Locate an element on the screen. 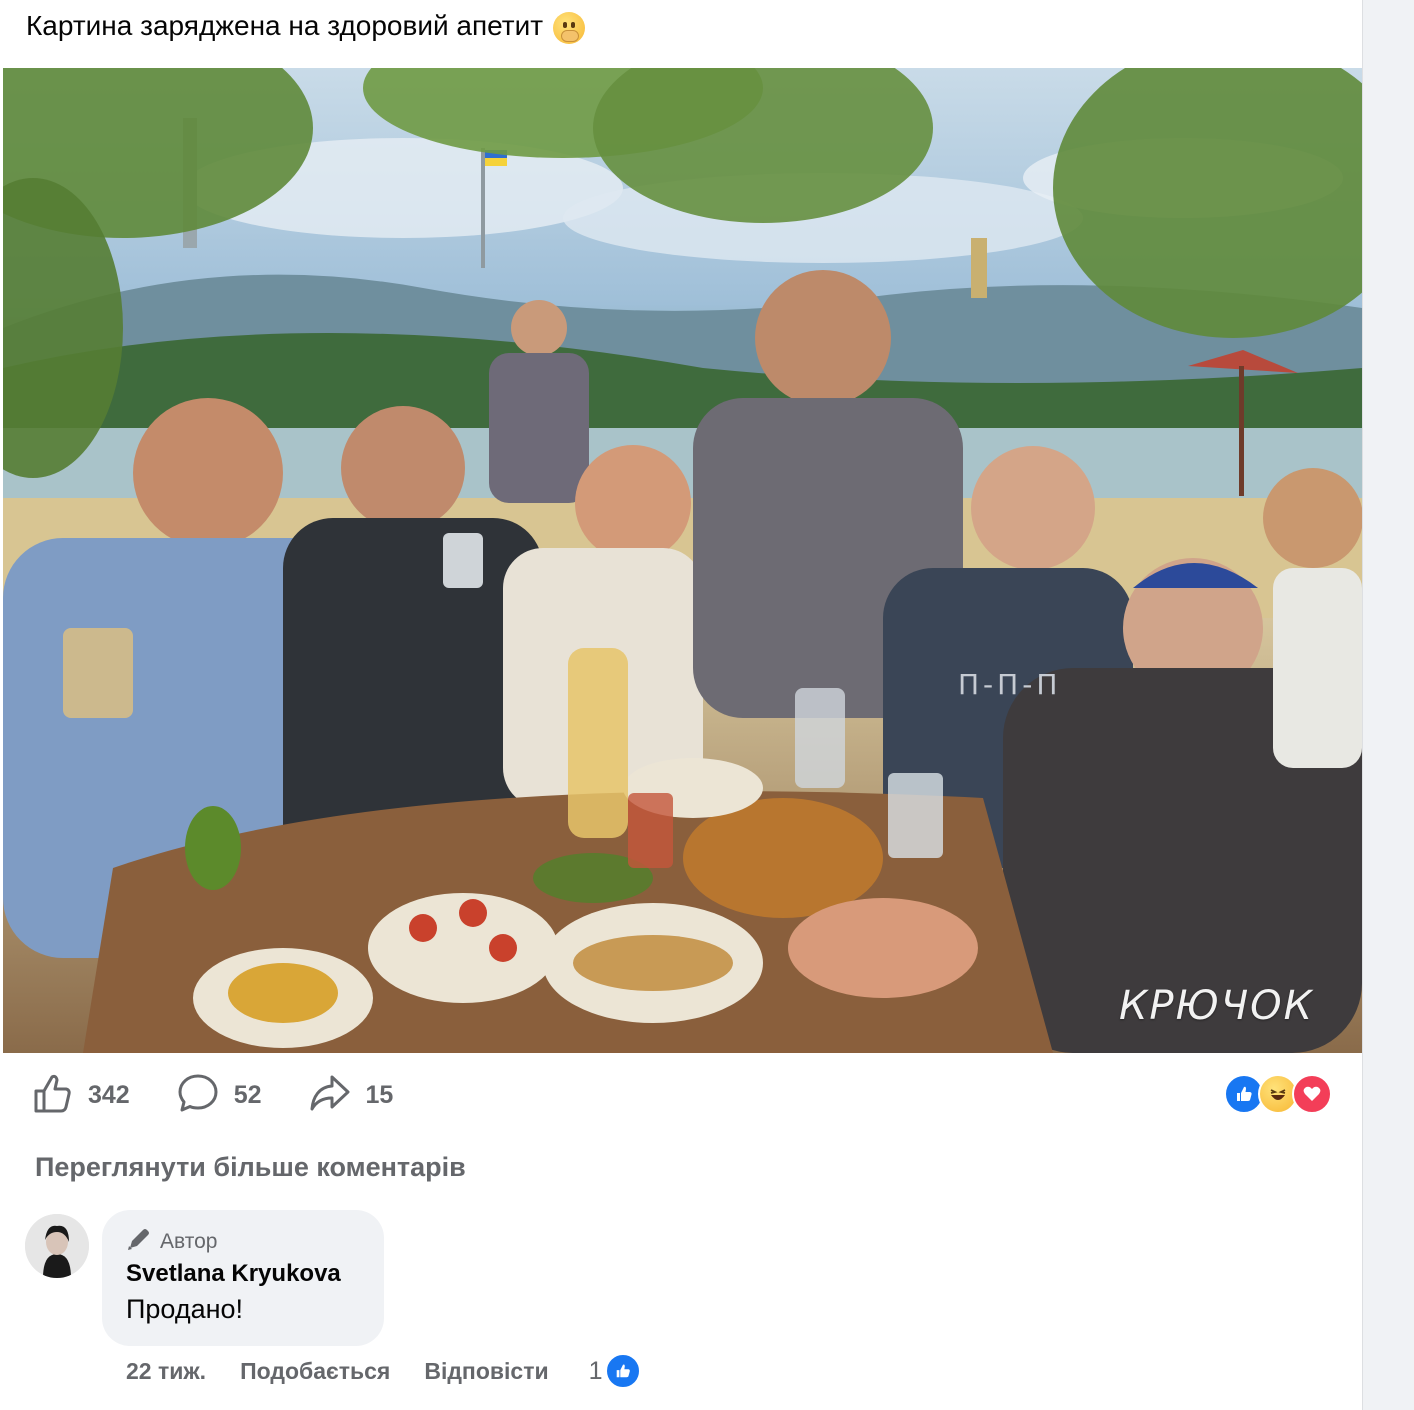 This screenshot has width=1414, height=1410. artist-signature: КРЮЧОК is located at coordinates (1216, 1006).